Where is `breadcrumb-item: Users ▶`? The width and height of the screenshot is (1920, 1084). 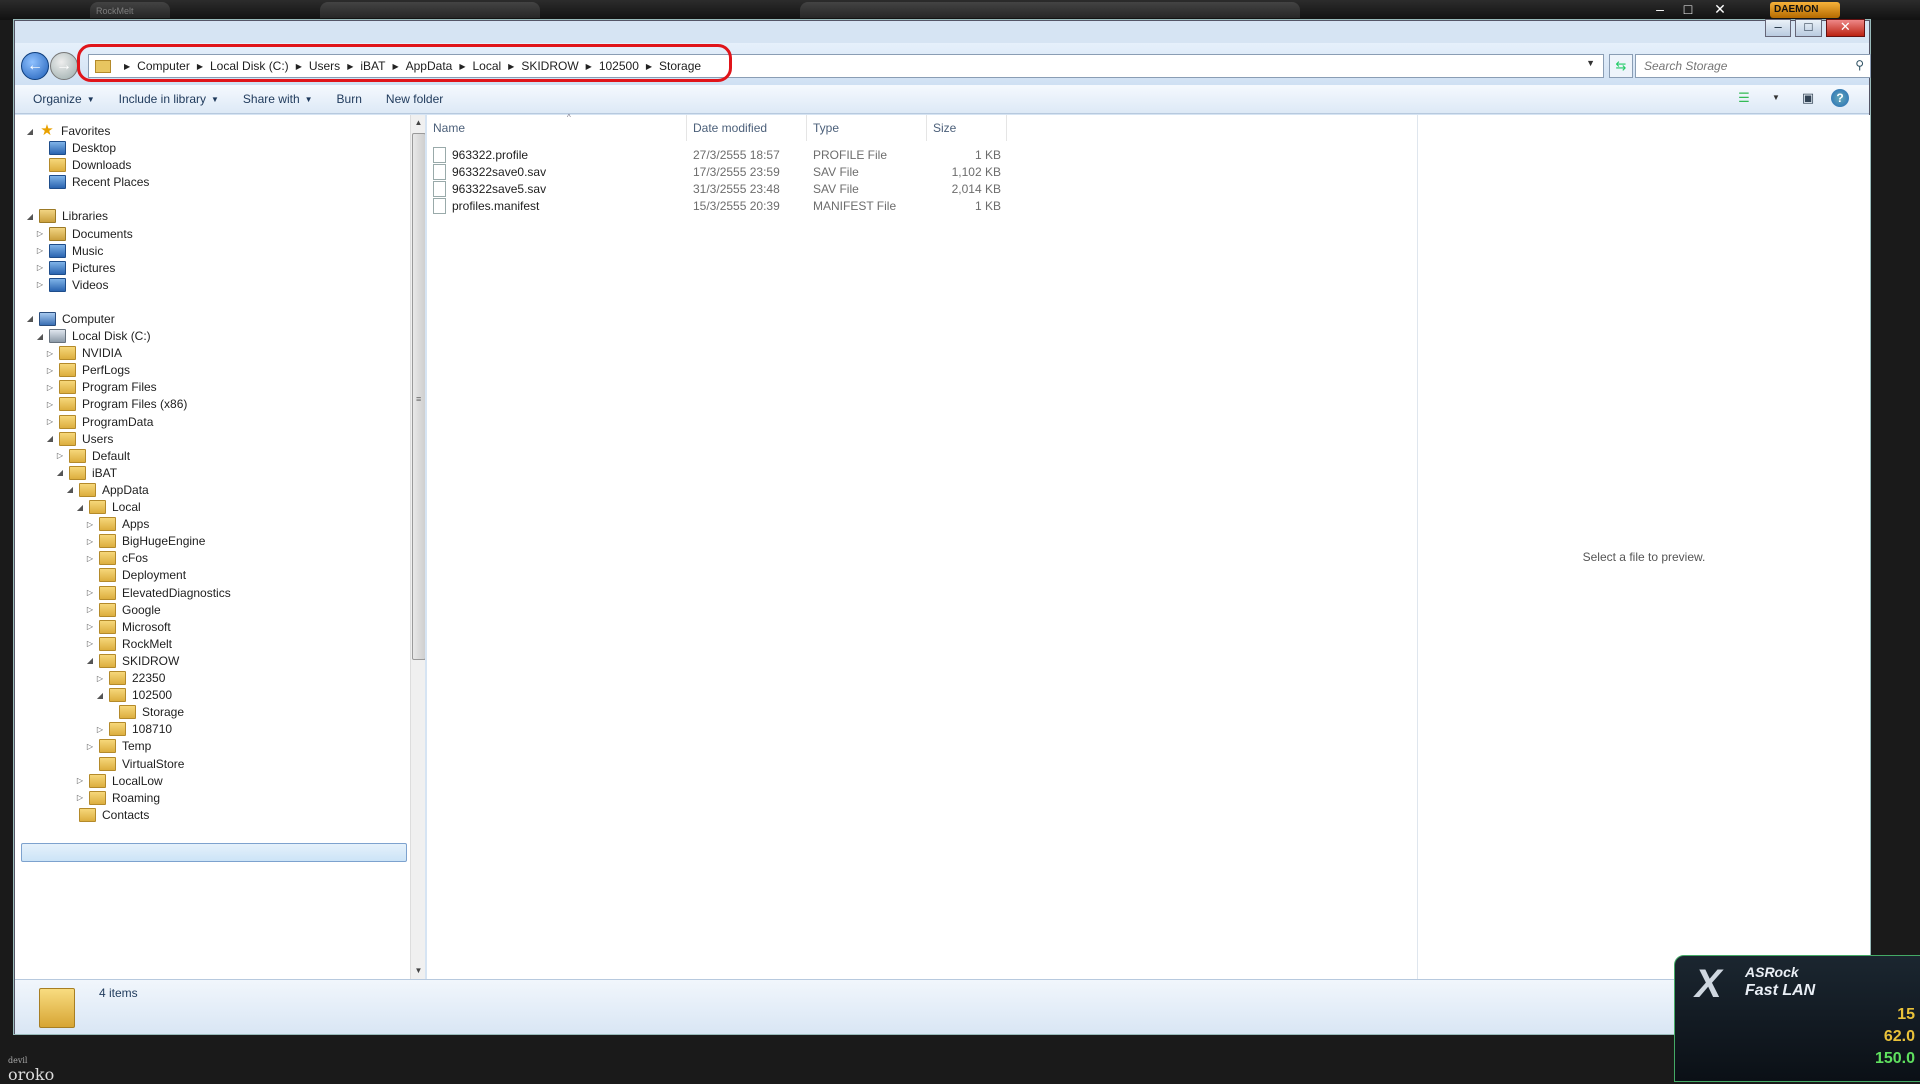 breadcrumb-item: Users ▶ is located at coordinates (335, 66).